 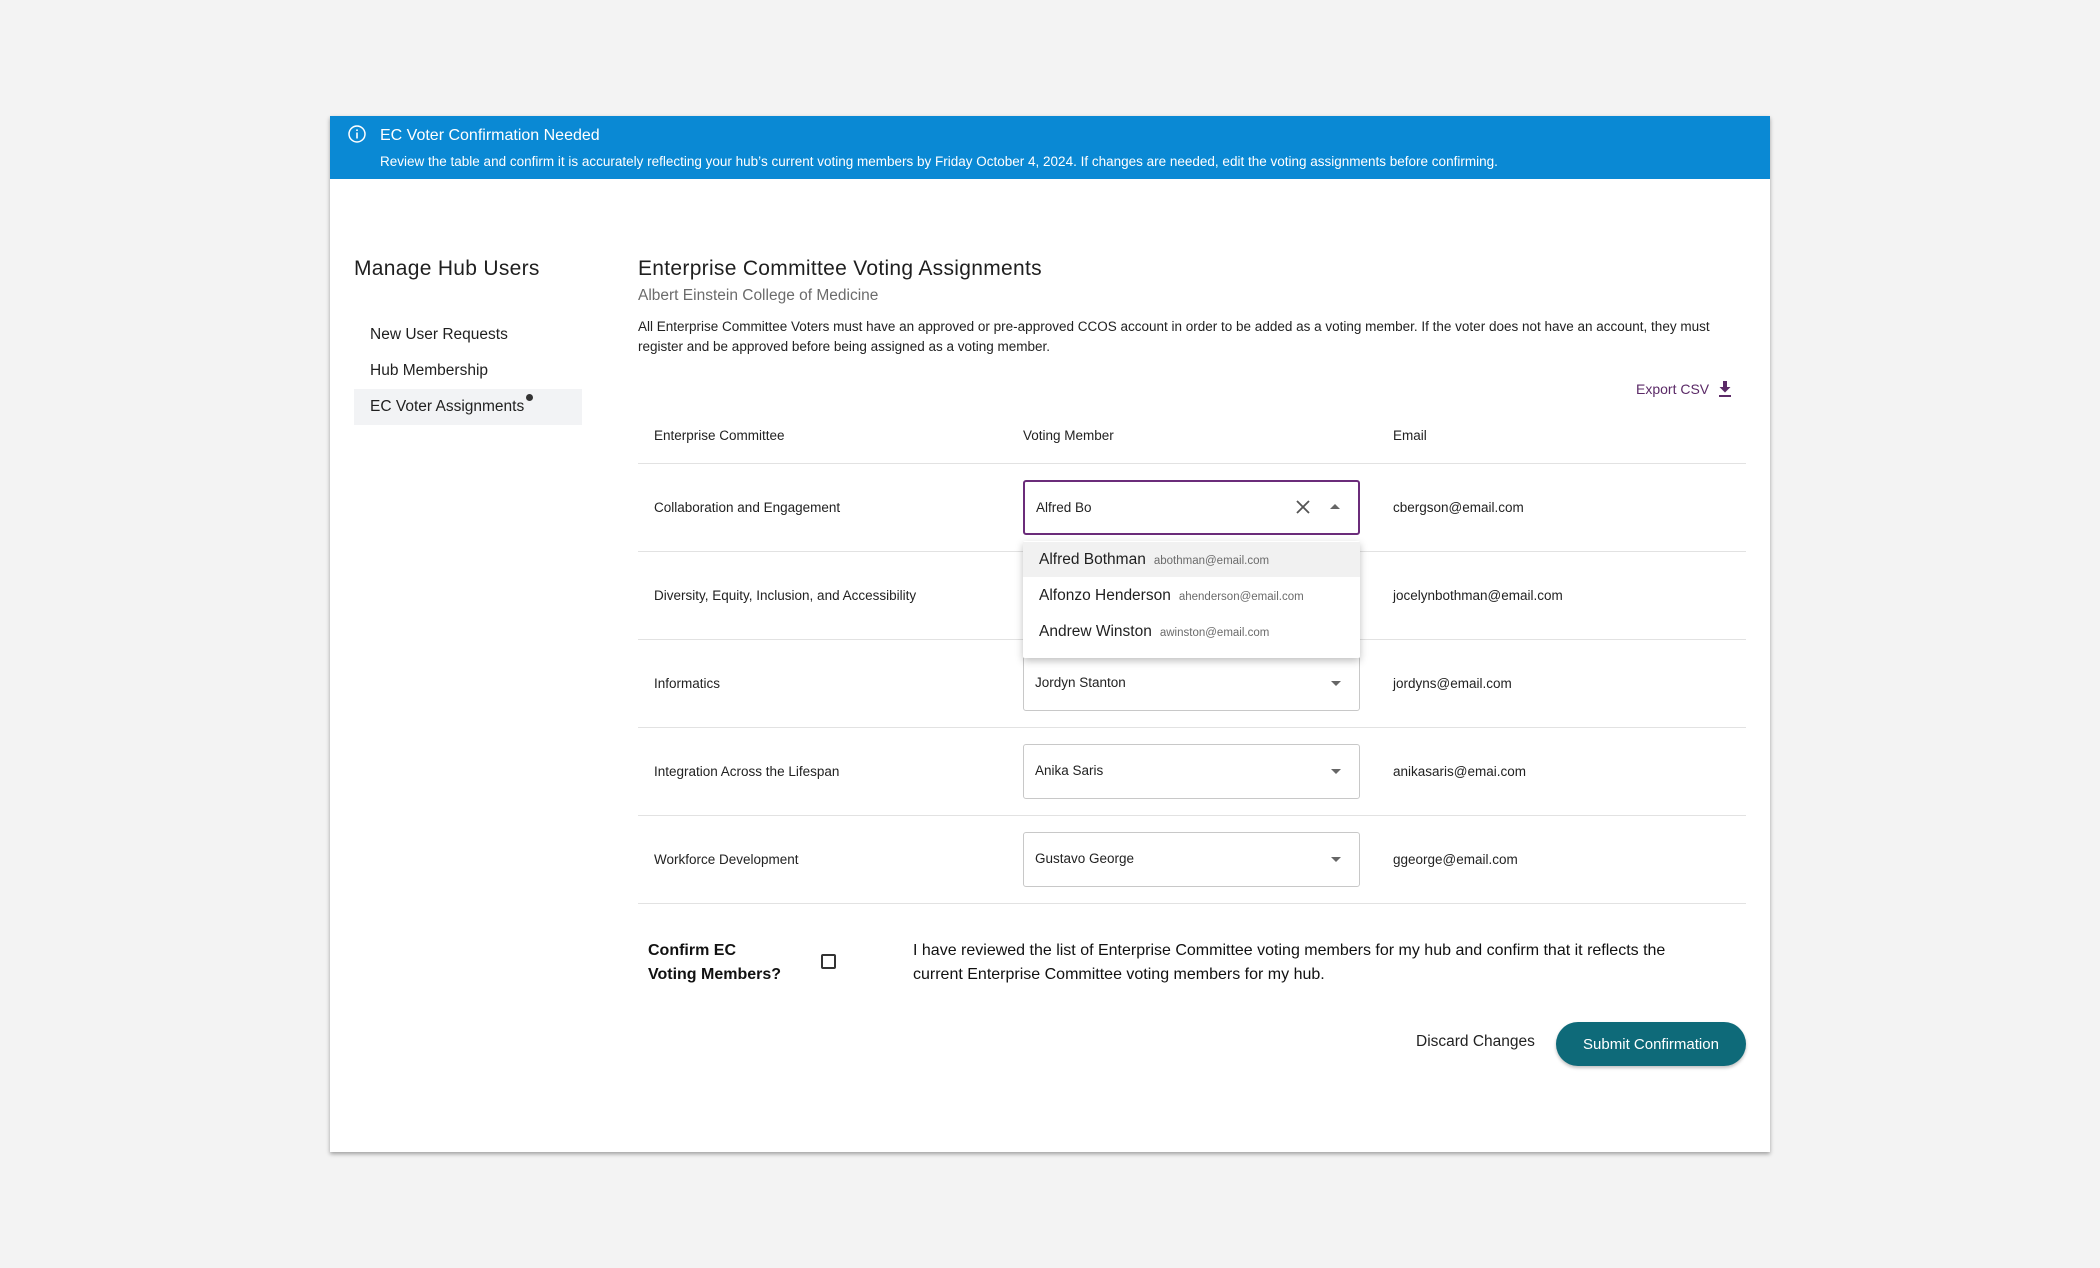 I want to click on voting-member-input: Alfred Bo, so click(x=1064, y=507).